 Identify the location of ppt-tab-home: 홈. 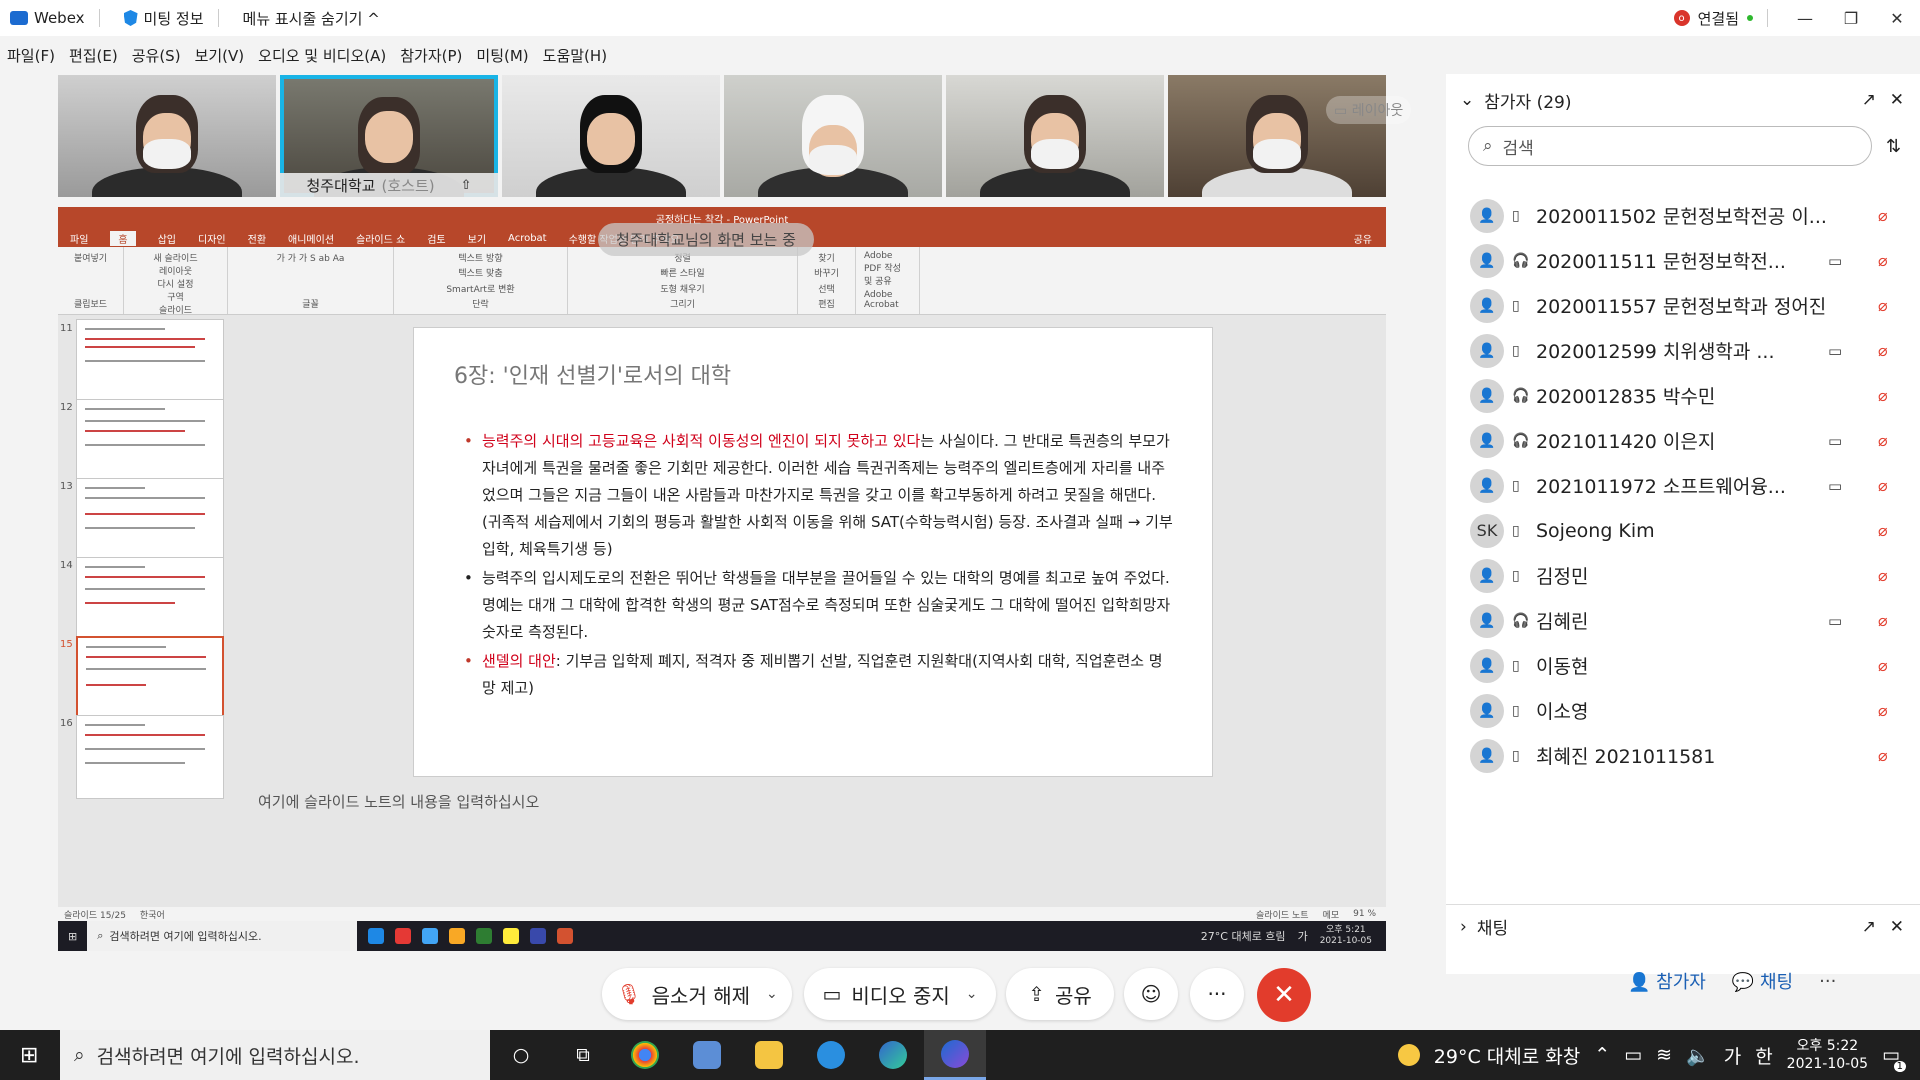
(123, 238).